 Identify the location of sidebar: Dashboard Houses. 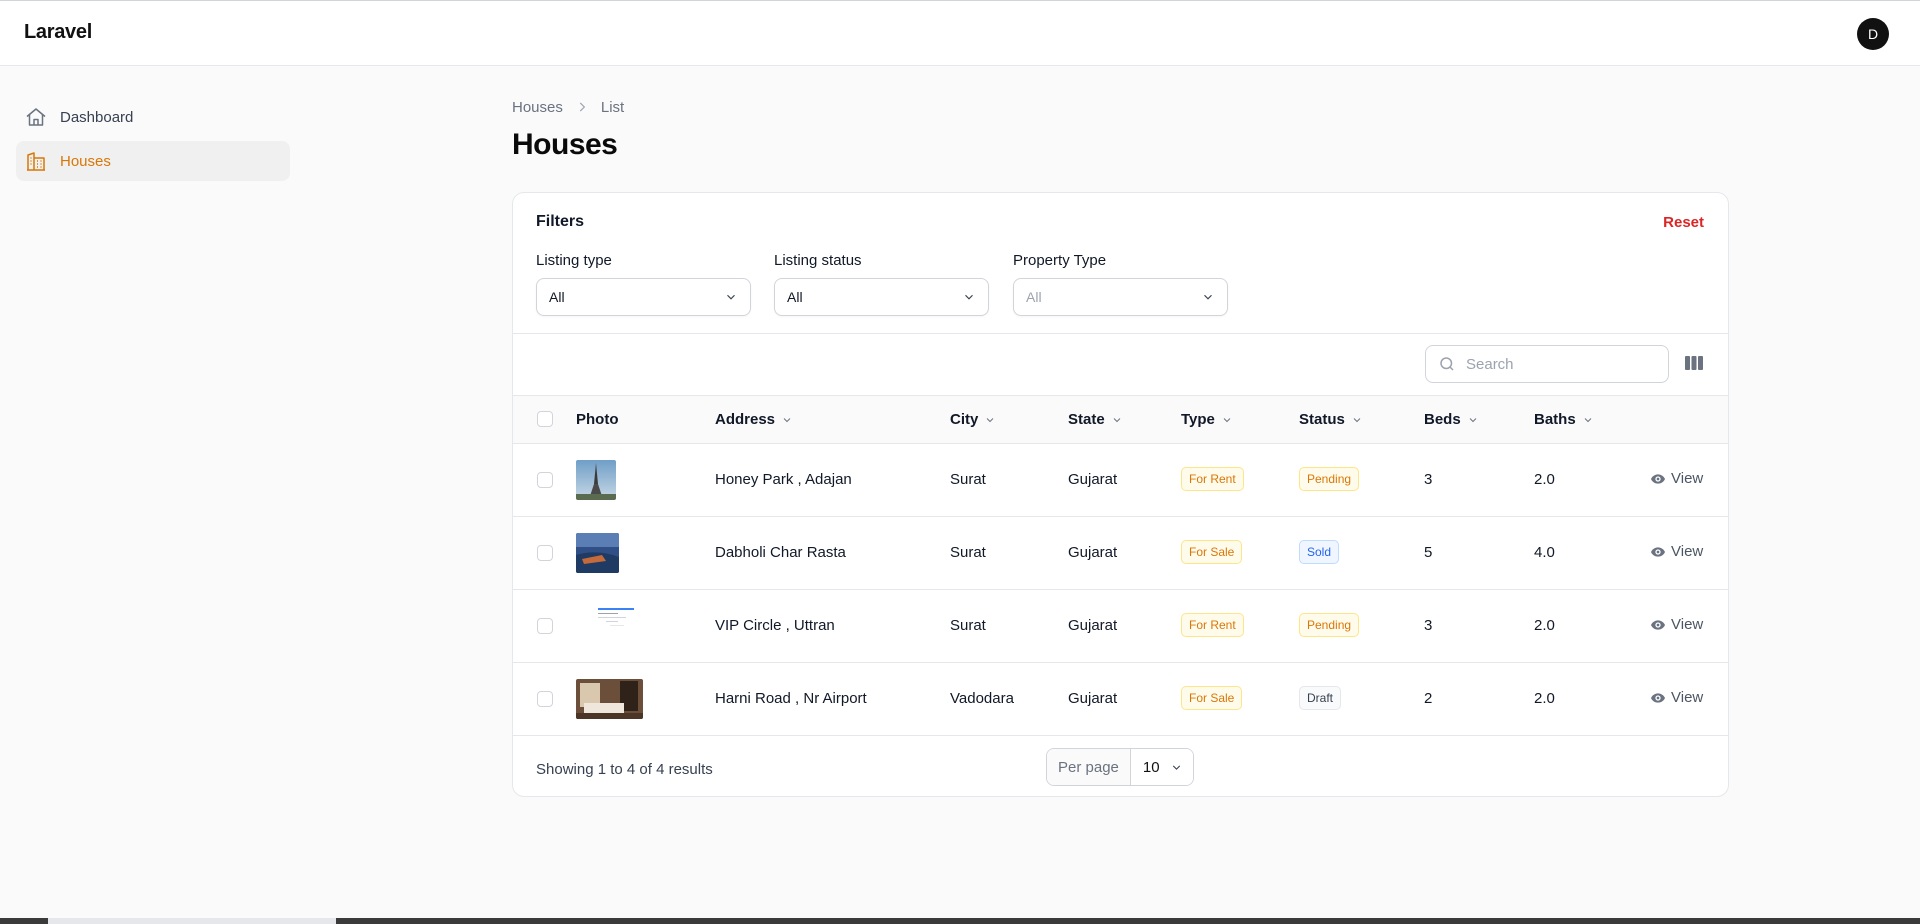
(153, 141).